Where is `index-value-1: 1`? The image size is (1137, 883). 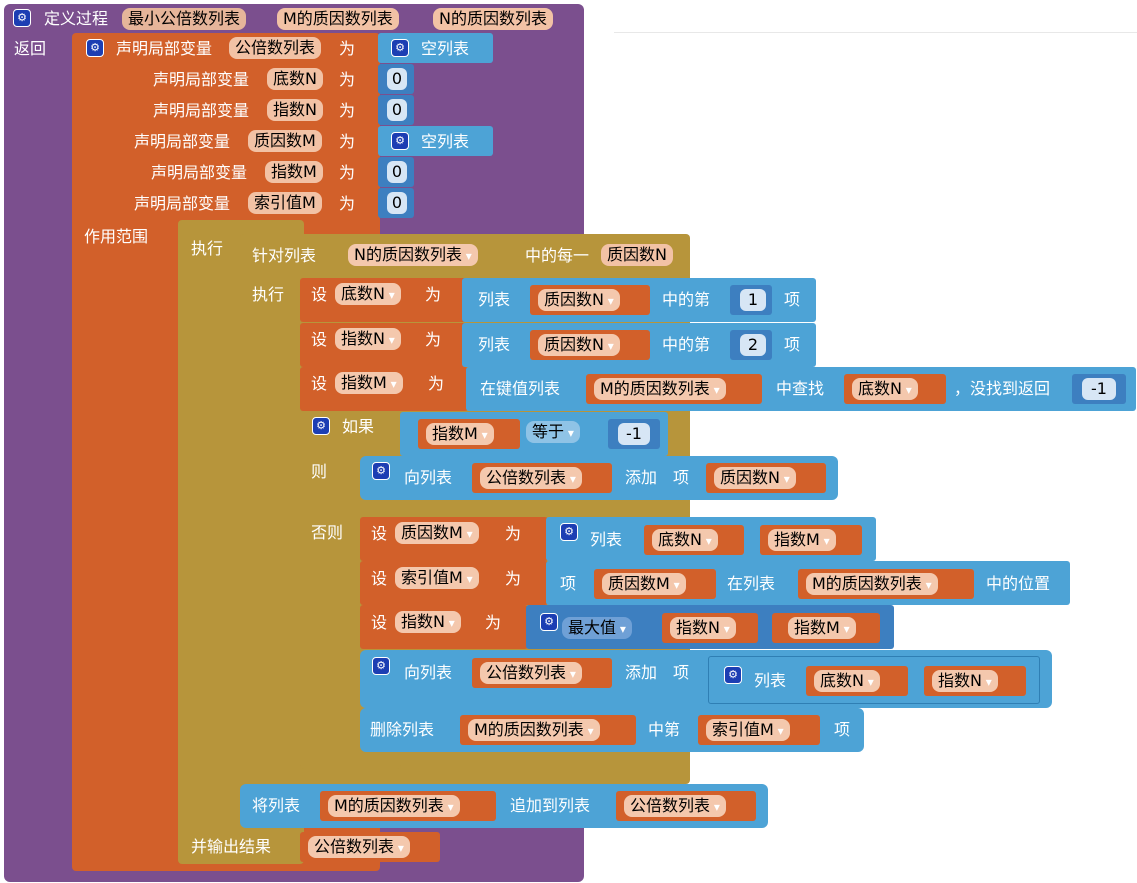
index-value-1: 1 is located at coordinates (753, 300).